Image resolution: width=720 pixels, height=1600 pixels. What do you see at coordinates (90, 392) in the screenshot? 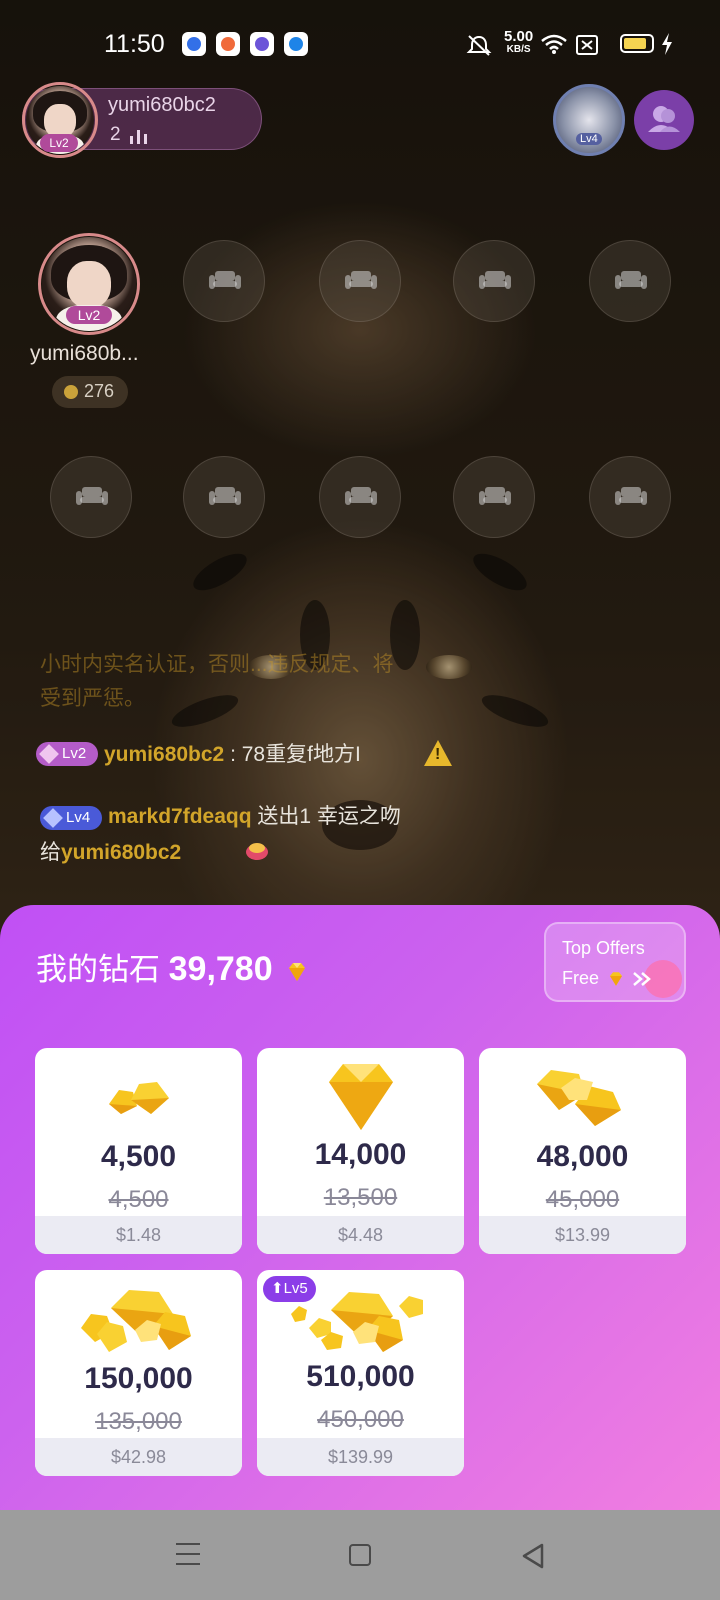
I see `seat-1-coin-count: 276` at bounding box center [90, 392].